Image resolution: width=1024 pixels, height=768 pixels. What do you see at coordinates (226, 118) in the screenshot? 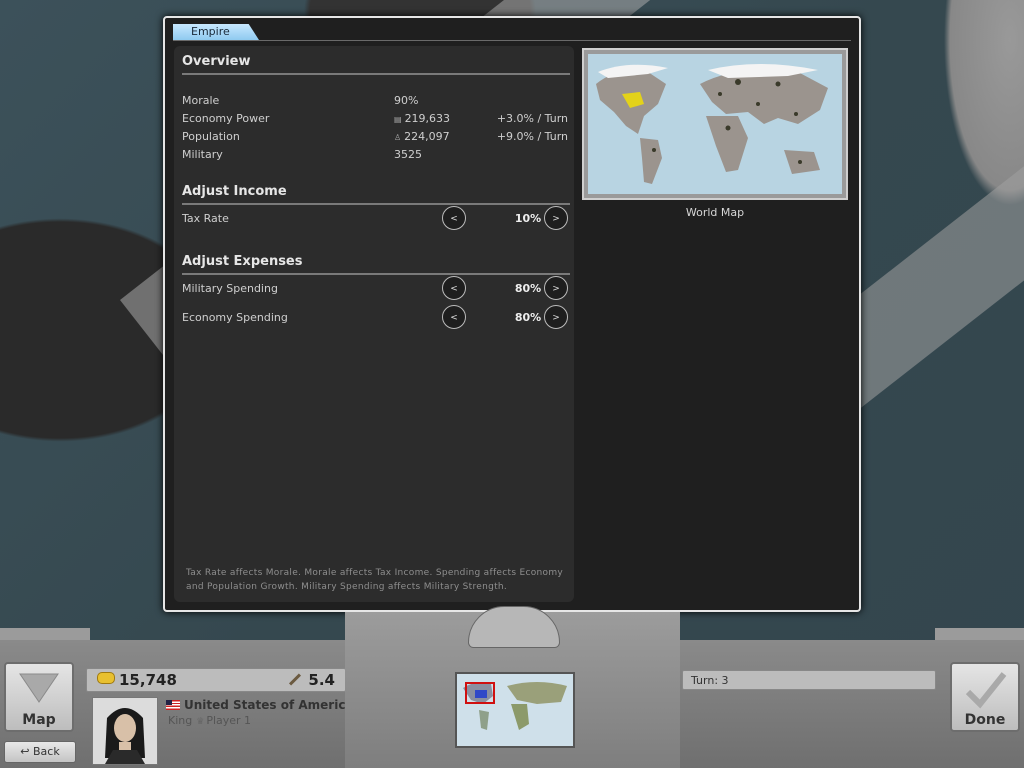
I see `stat-label: Economy Power` at bounding box center [226, 118].